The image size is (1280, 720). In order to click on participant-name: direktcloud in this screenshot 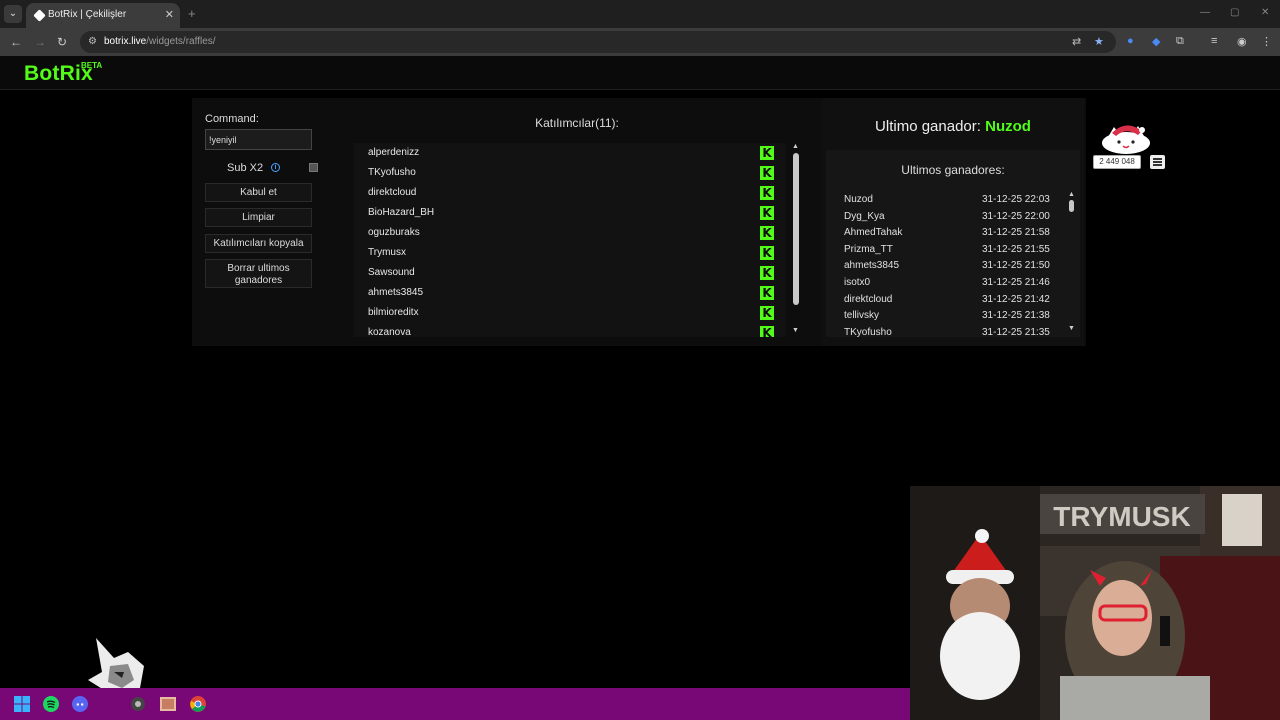, I will do `click(392, 192)`.